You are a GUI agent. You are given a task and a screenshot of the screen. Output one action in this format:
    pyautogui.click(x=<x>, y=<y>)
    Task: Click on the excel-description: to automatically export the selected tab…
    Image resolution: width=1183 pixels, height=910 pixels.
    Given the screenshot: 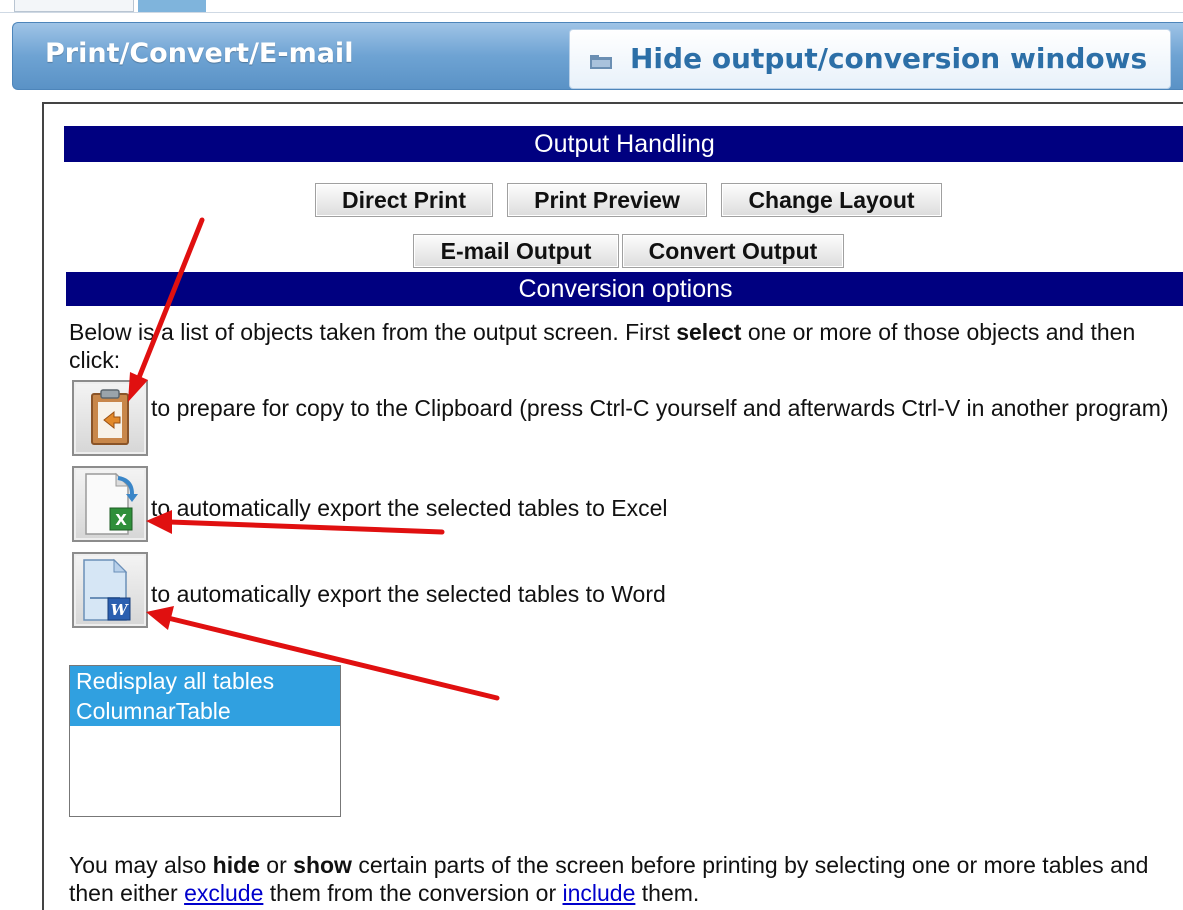 What is the action you would take?
    pyautogui.click(x=409, y=508)
    